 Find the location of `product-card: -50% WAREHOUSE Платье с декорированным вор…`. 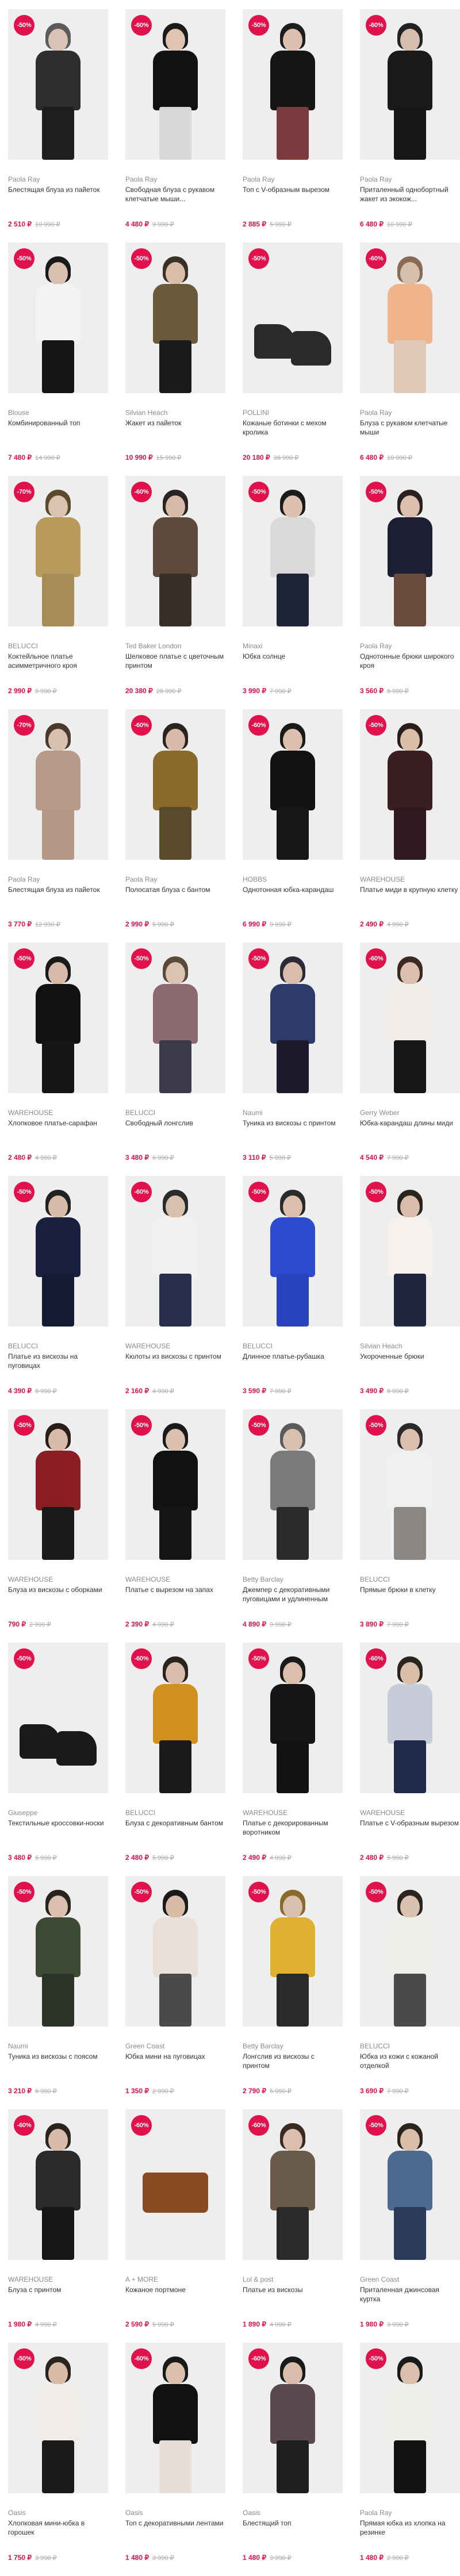

product-card: -50% WAREHOUSE Платье с декорированным вор… is located at coordinates (293, 1759).